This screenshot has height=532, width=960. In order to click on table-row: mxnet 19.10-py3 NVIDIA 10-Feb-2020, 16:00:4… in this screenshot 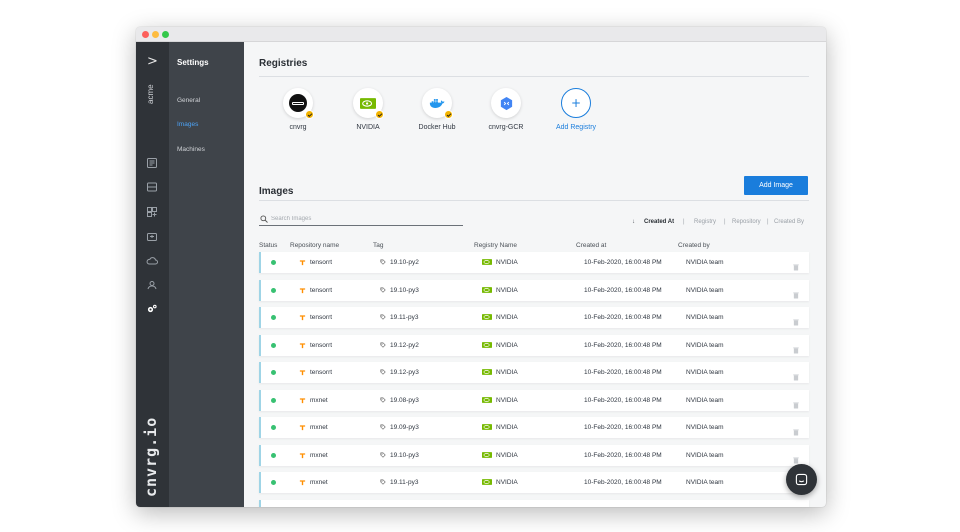, I will do `click(534, 455)`.